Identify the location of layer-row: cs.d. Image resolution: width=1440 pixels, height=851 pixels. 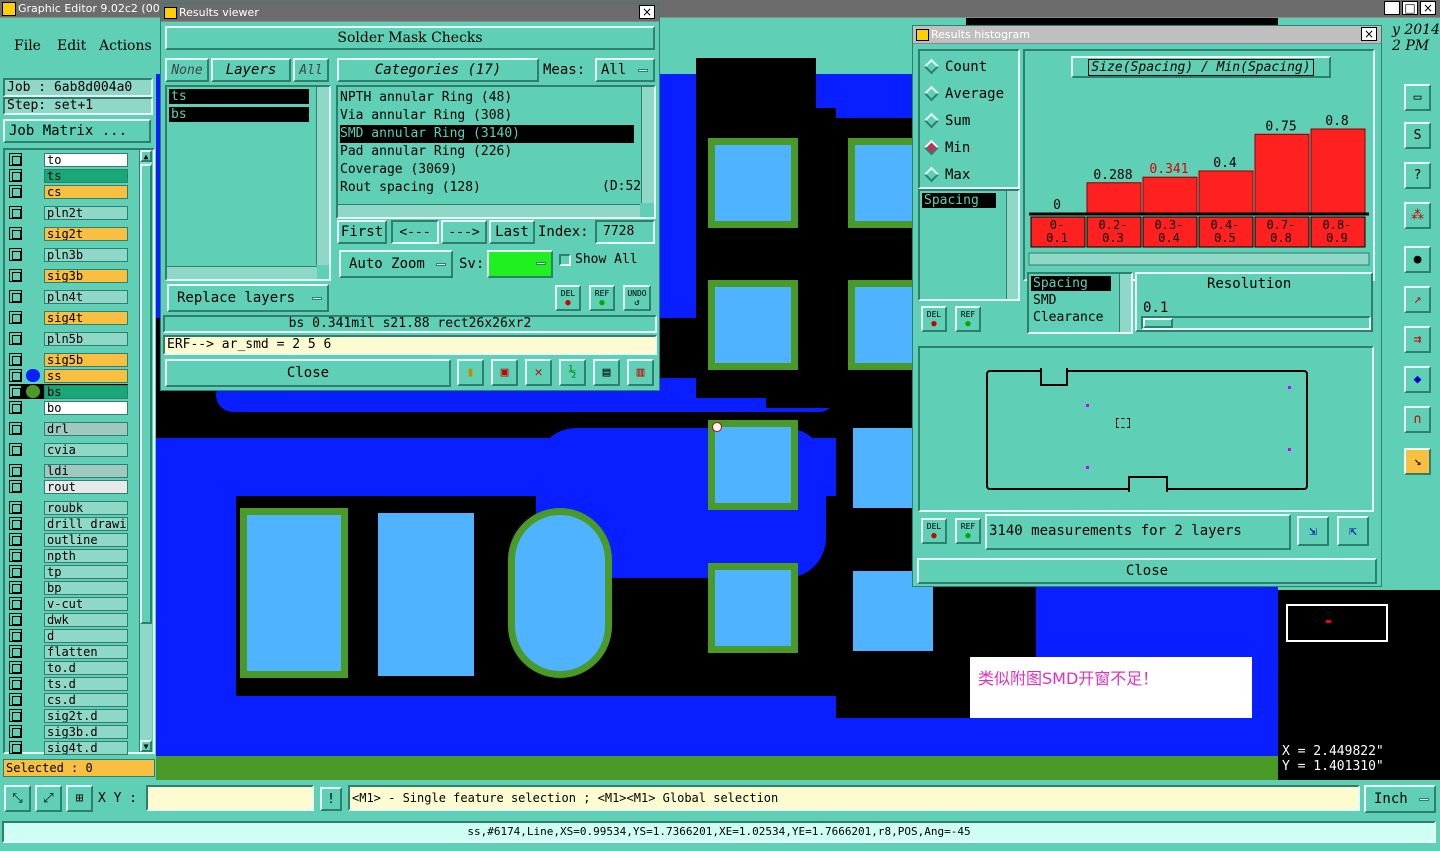
(68, 699).